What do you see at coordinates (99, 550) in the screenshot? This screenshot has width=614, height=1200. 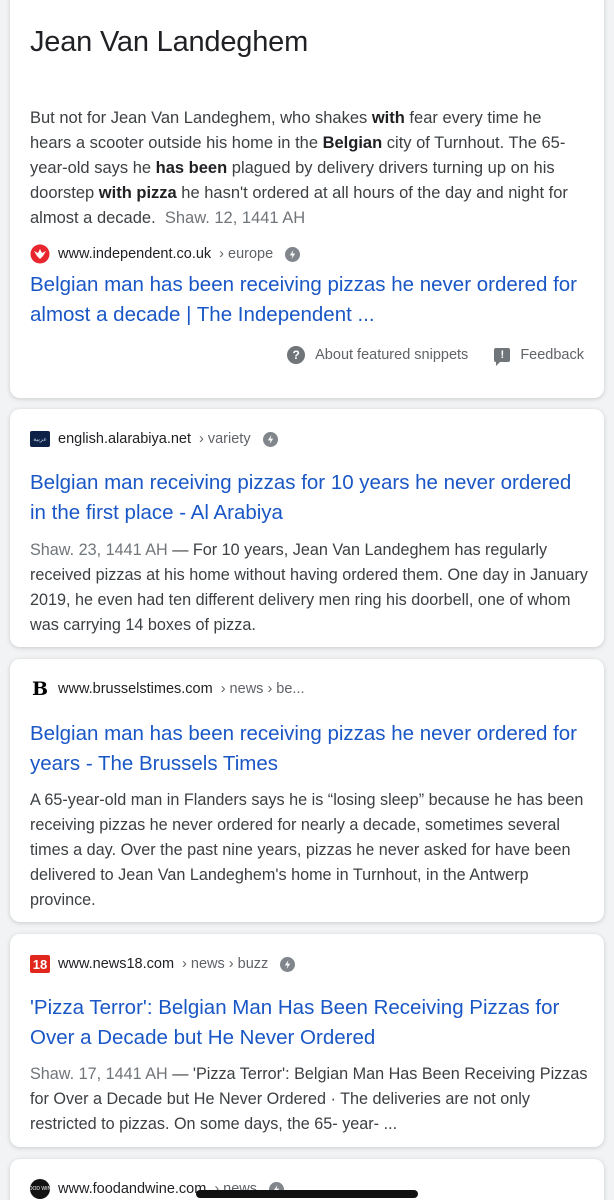 I see `result-date: Shaw. 23, 1441 AH` at bounding box center [99, 550].